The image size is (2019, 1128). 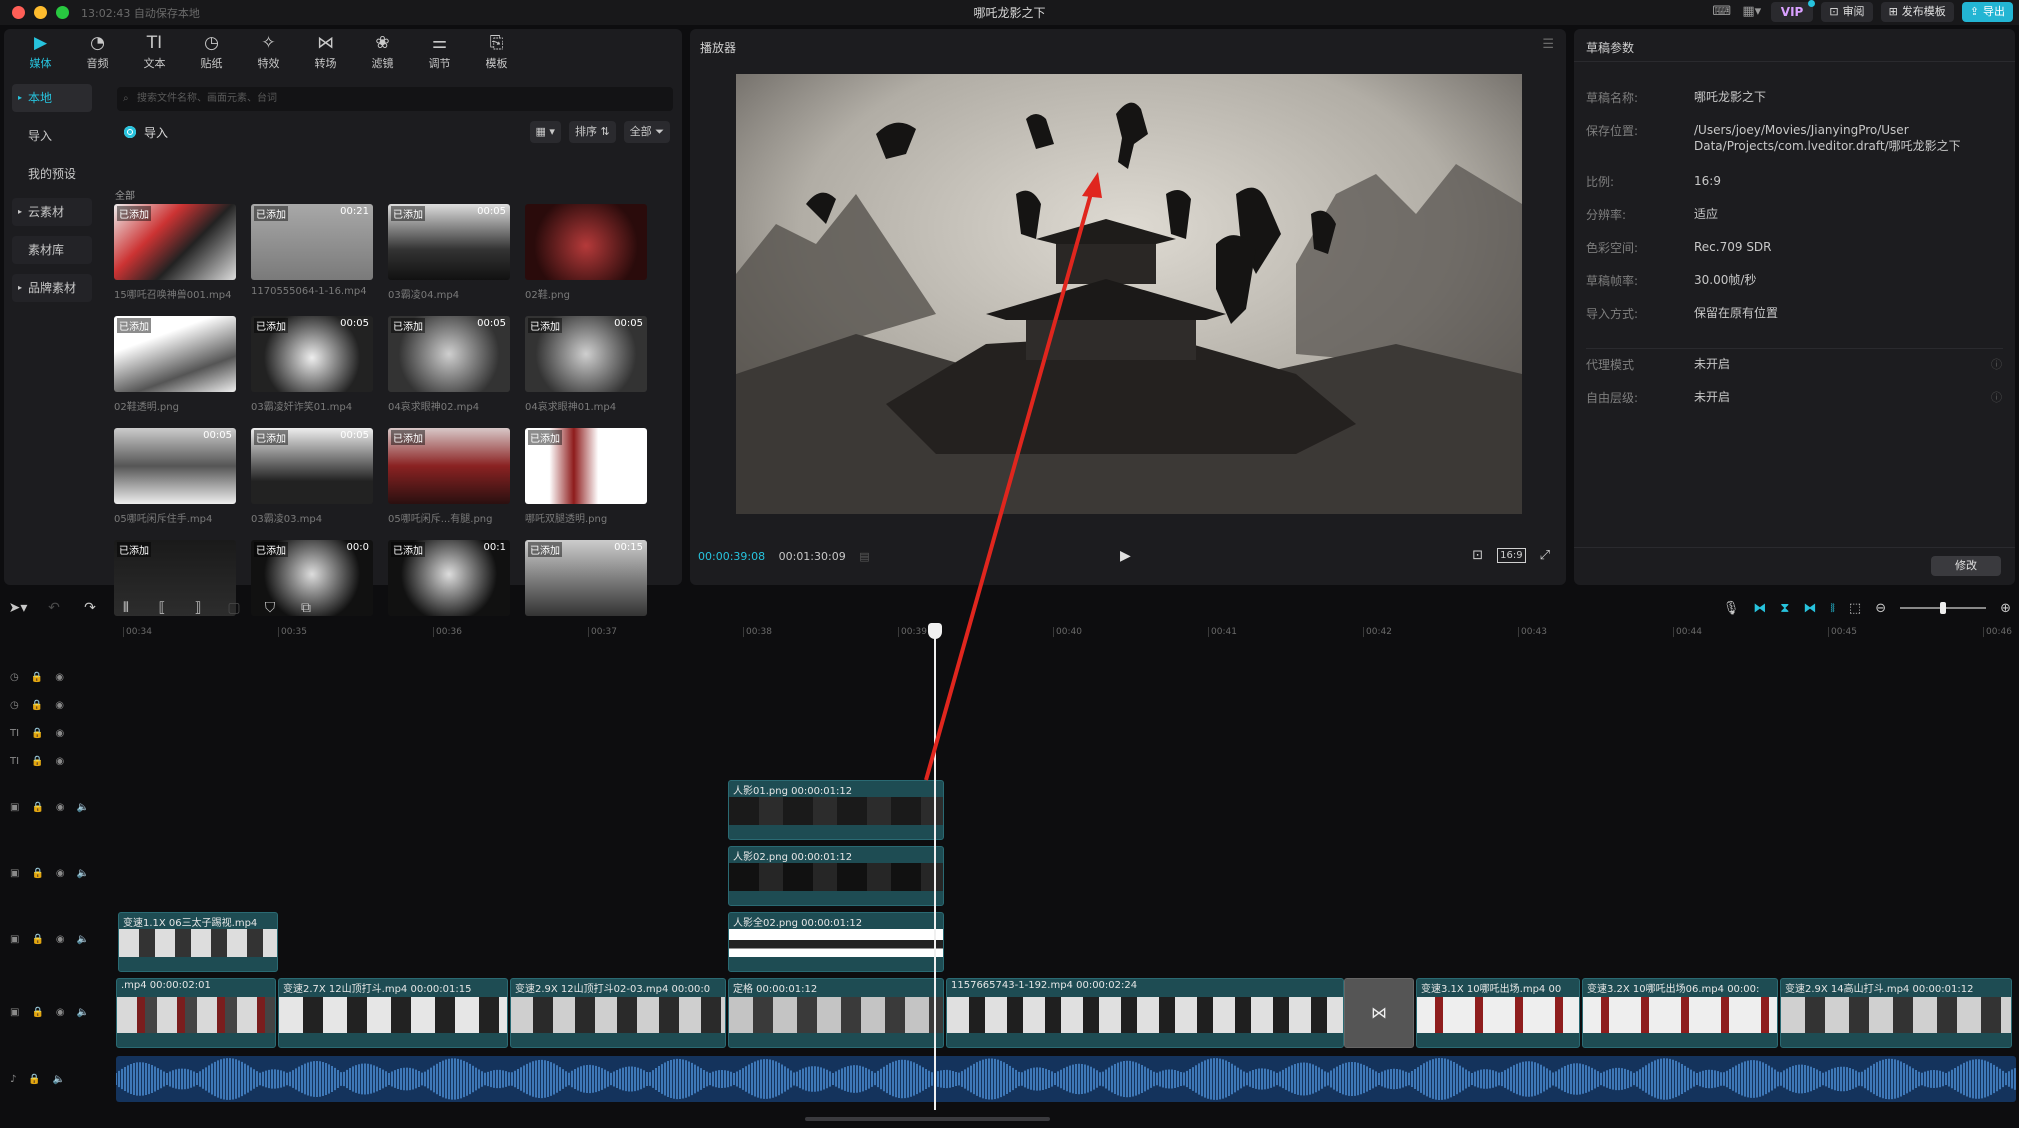 What do you see at coordinates (40, 12) in the screenshot?
I see `minimize-window-button` at bounding box center [40, 12].